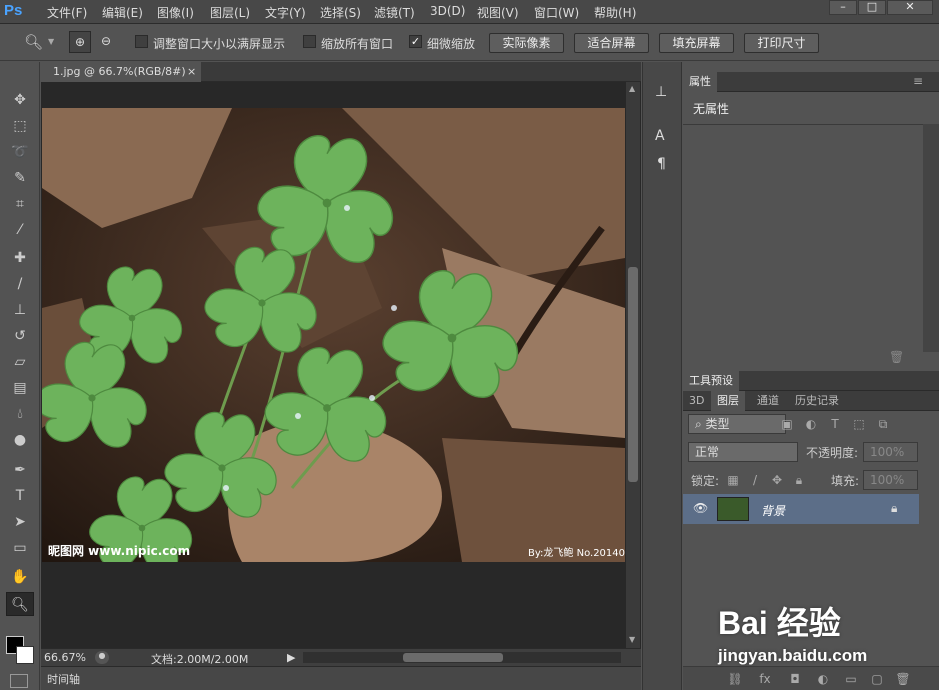 The width and height of the screenshot is (939, 690). What do you see at coordinates (13, 10) in the screenshot?
I see `app-logo: Ps` at bounding box center [13, 10].